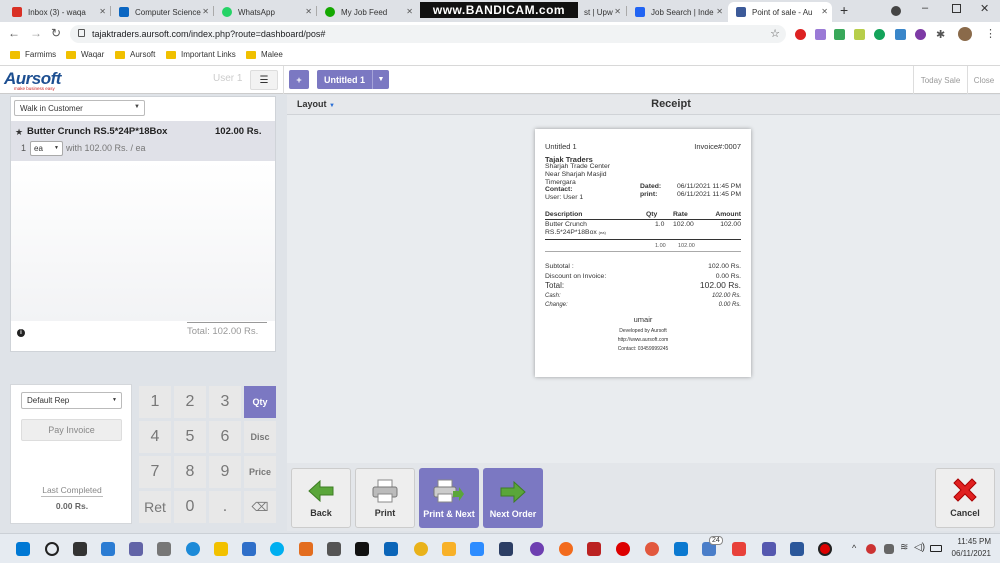  What do you see at coordinates (155, 402) in the screenshot?
I see `key-1: 1` at bounding box center [155, 402].